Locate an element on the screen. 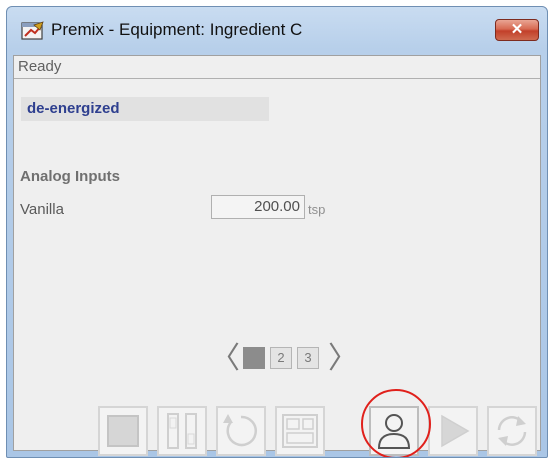 This screenshot has width=556, height=464. restart-button is located at coordinates (512, 431).